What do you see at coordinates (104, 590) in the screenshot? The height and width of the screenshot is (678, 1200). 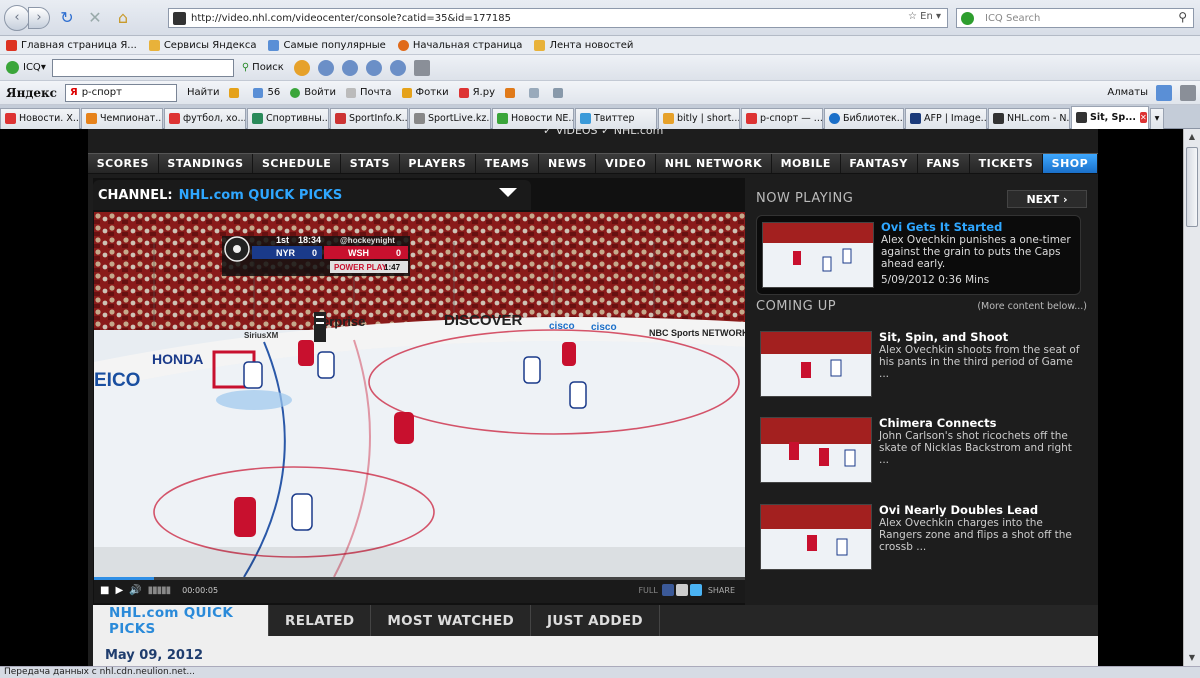 I see `stop-button-icon: ■` at bounding box center [104, 590].